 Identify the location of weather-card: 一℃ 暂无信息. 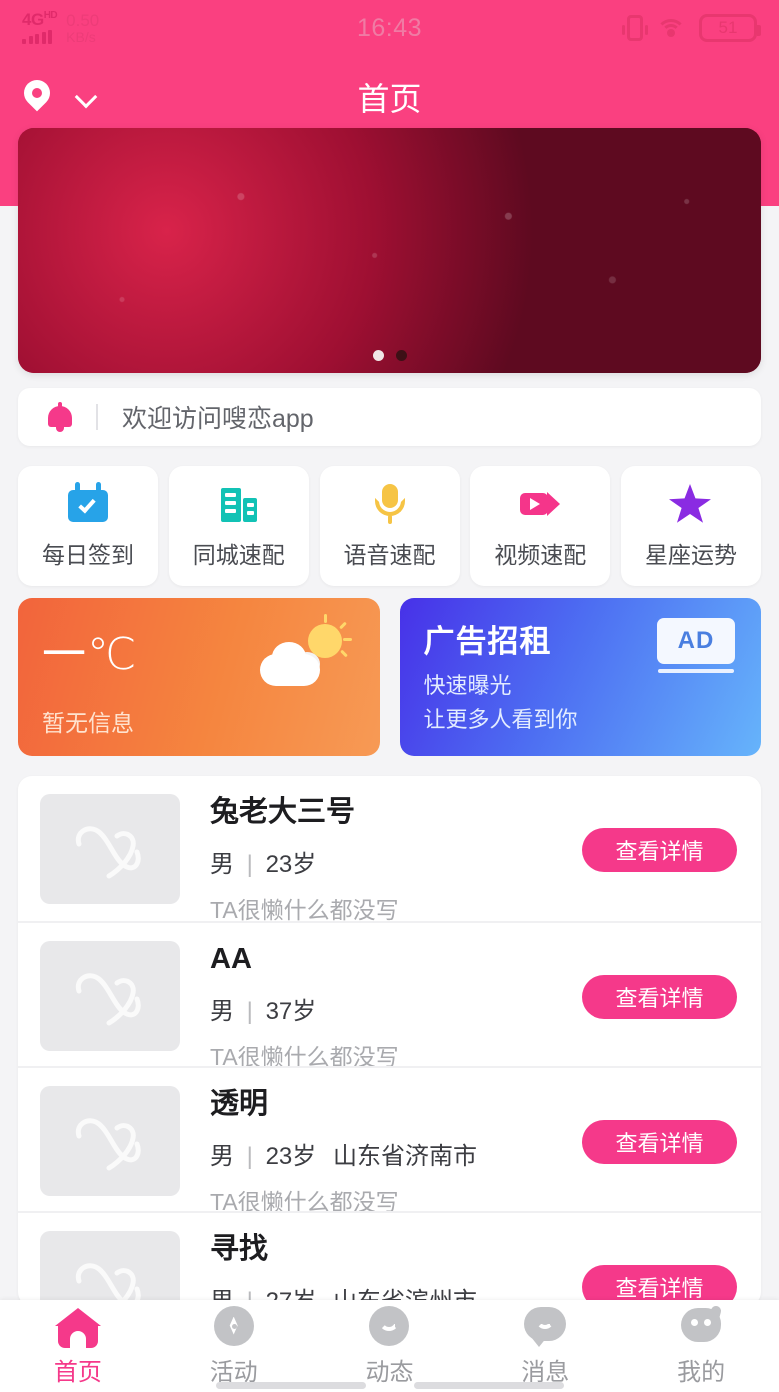
(199, 677).